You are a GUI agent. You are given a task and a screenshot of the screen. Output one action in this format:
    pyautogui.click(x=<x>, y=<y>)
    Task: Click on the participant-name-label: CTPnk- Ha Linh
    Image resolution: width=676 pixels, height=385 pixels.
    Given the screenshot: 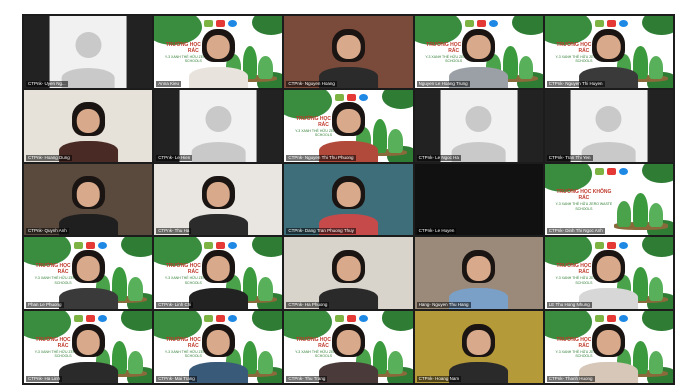 What is the action you would take?
    pyautogui.click(x=44, y=379)
    